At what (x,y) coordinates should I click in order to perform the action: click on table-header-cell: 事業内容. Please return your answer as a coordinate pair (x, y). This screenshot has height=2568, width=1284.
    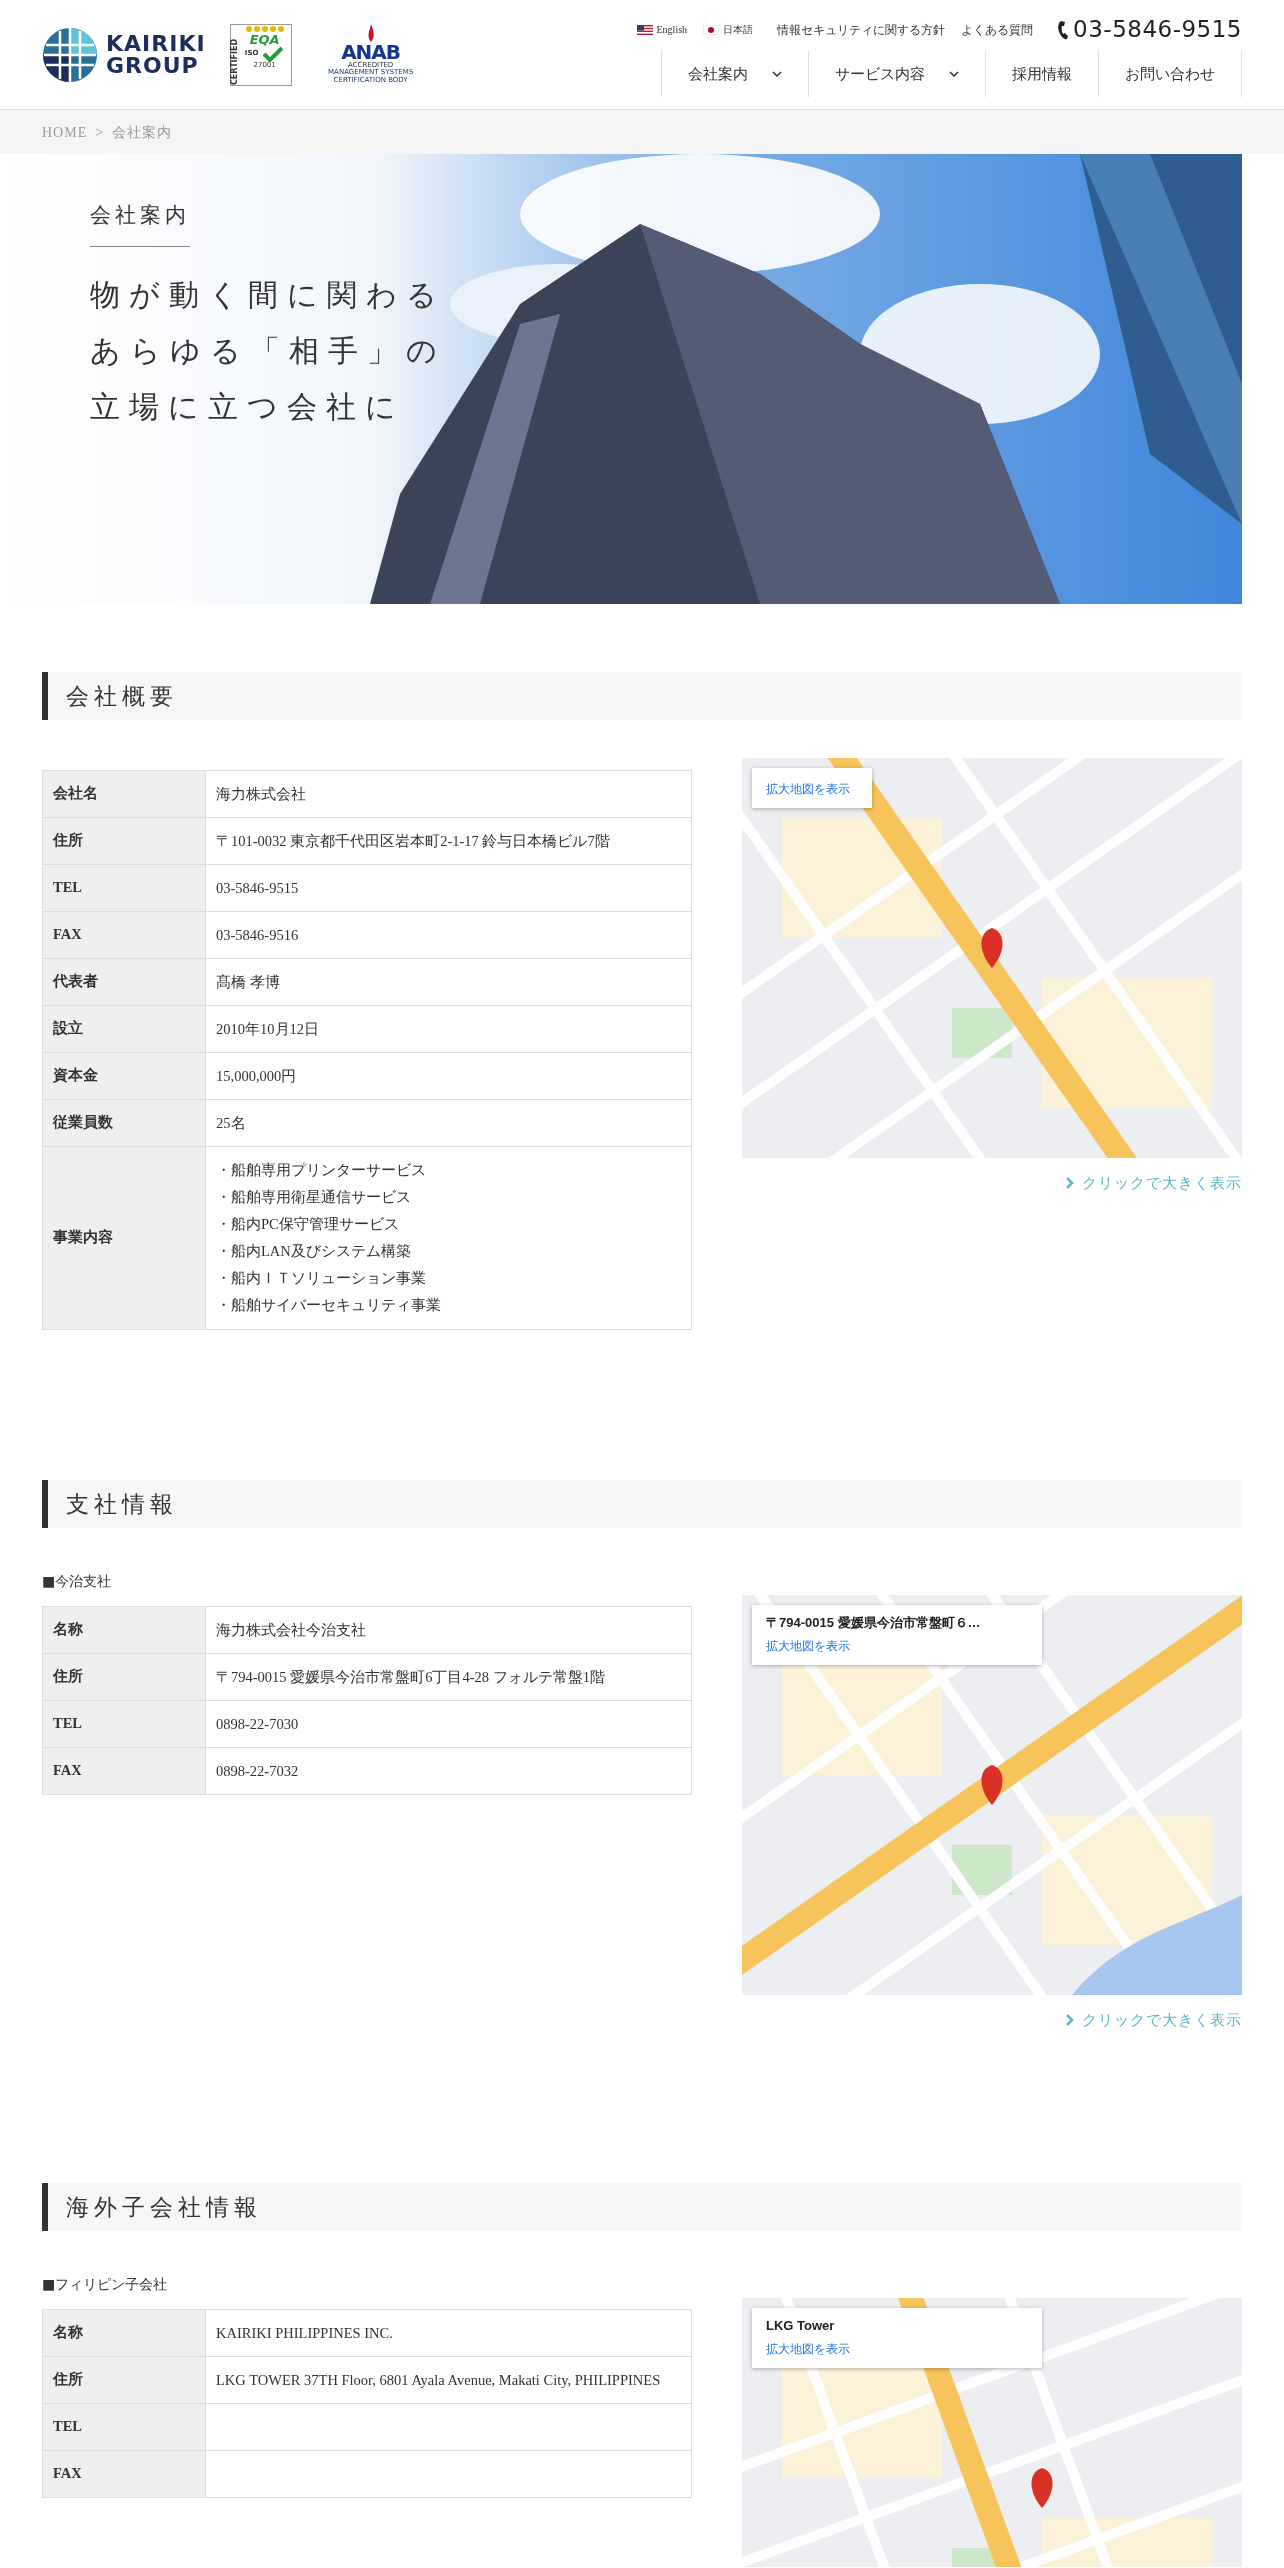
    Looking at the image, I should click on (124, 1238).